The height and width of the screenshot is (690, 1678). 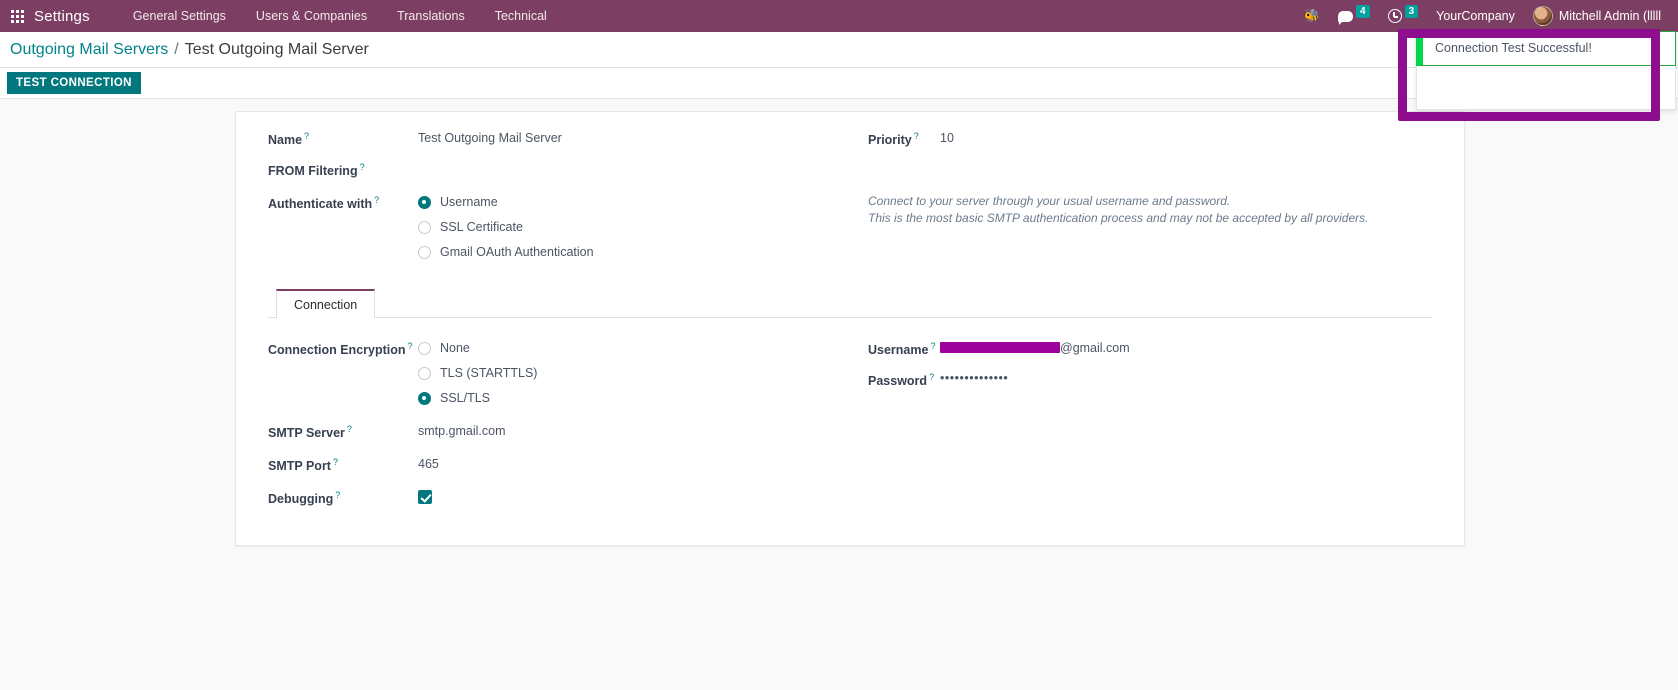 I want to click on help-icon-name: ?, so click(x=306, y=136).